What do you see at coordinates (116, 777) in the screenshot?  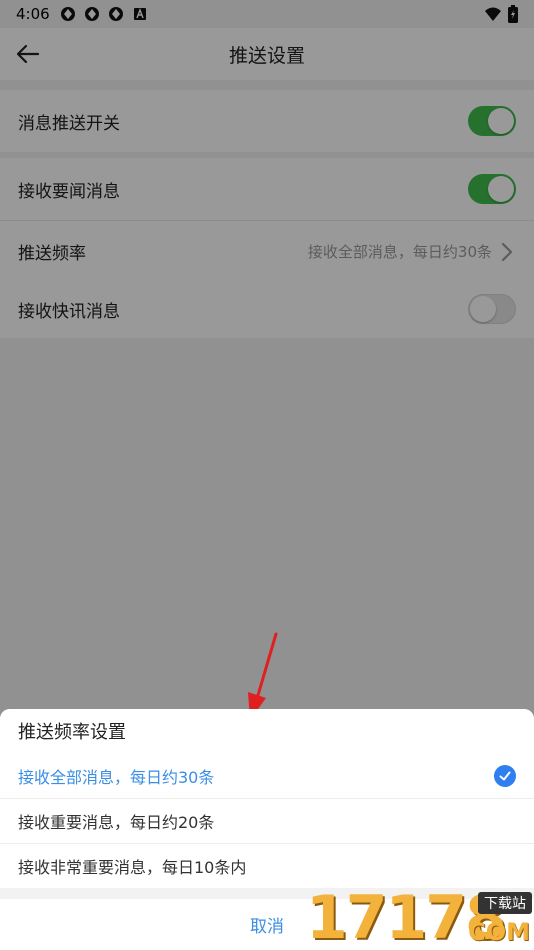 I see `option-label: 接收全部消息，每日约30条` at bounding box center [116, 777].